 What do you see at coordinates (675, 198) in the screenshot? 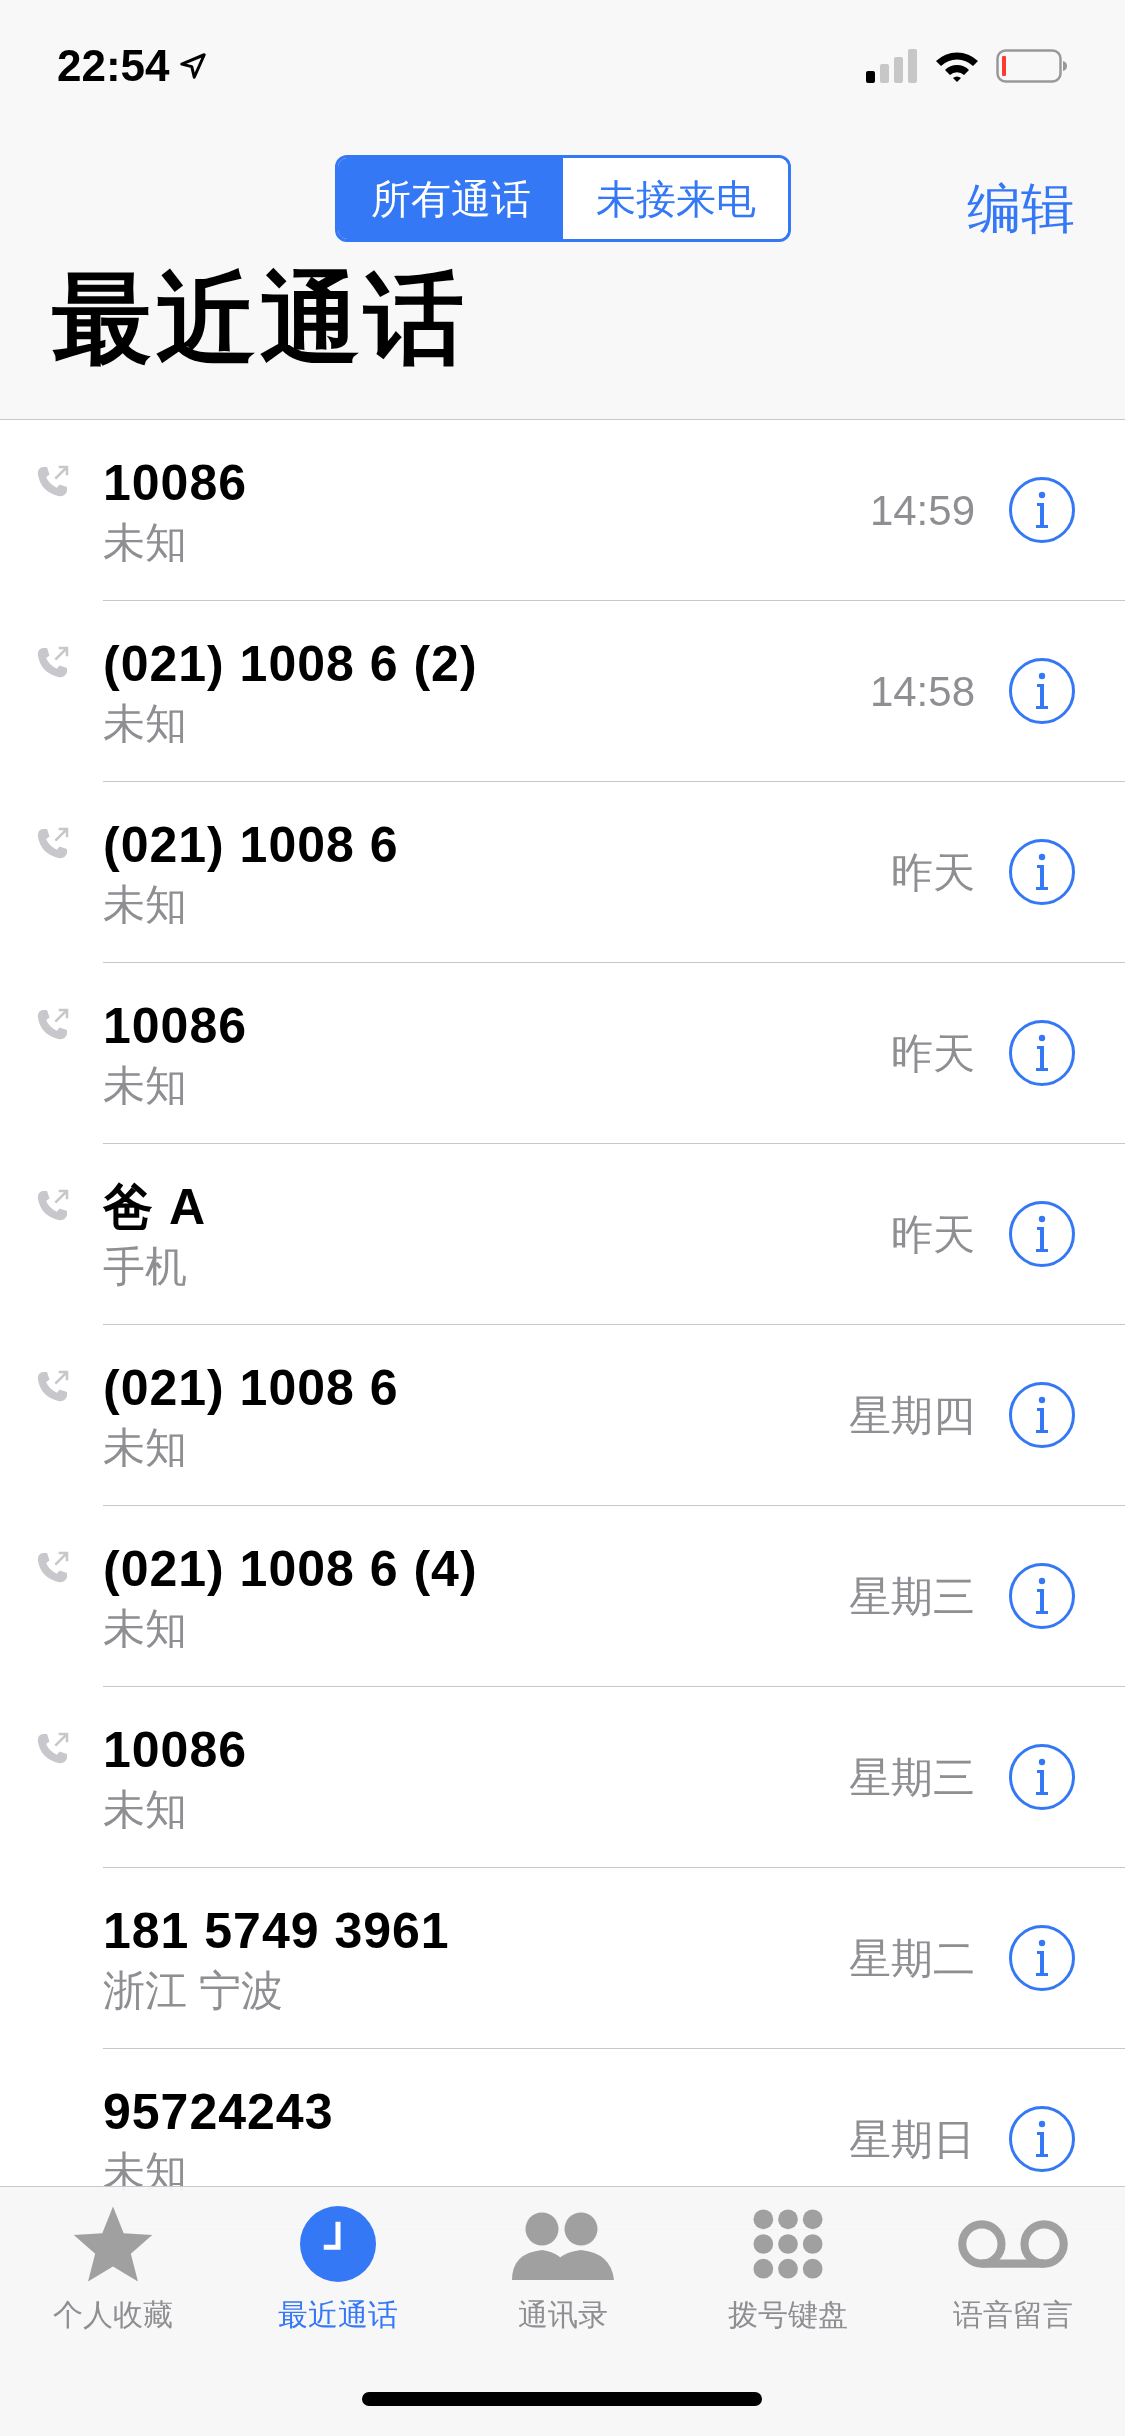
I see `segment-tab: 未接来电` at bounding box center [675, 198].